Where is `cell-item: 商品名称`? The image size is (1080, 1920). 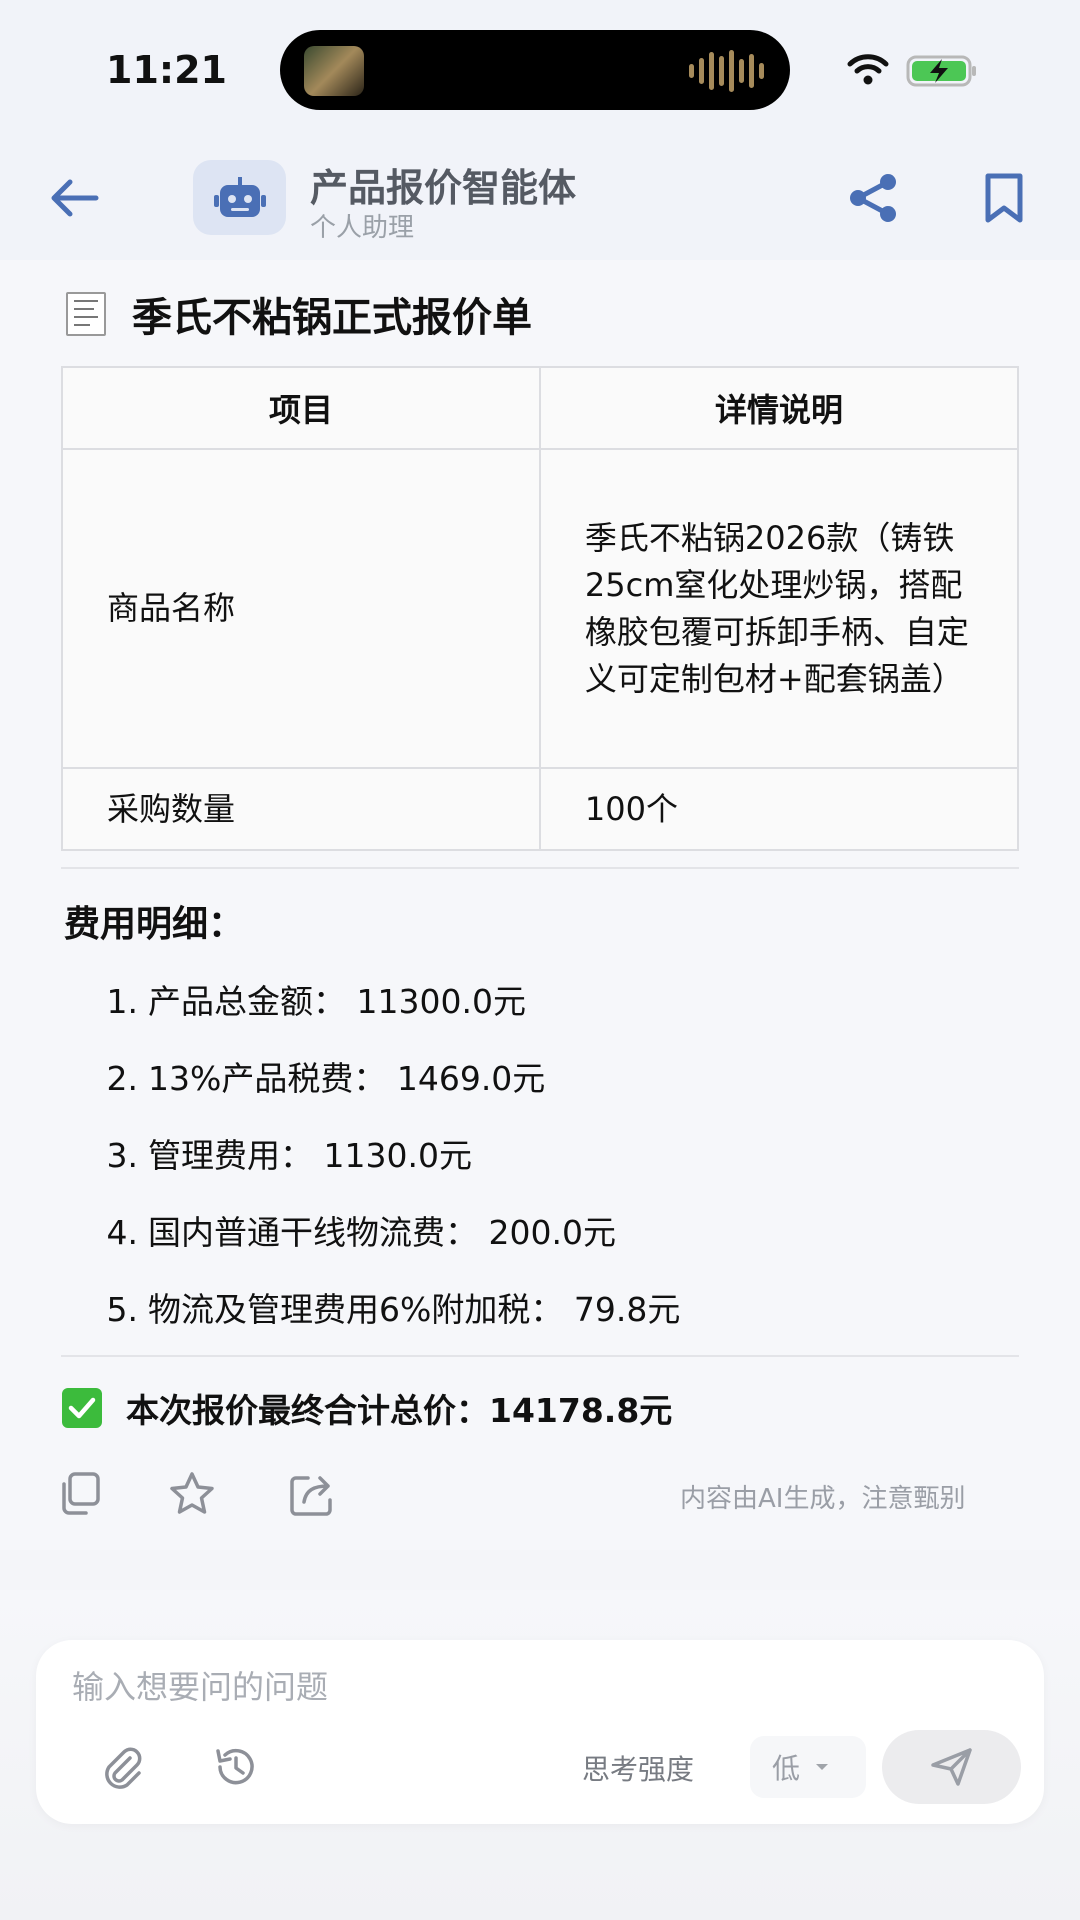 cell-item: 商品名称 is located at coordinates (301, 608).